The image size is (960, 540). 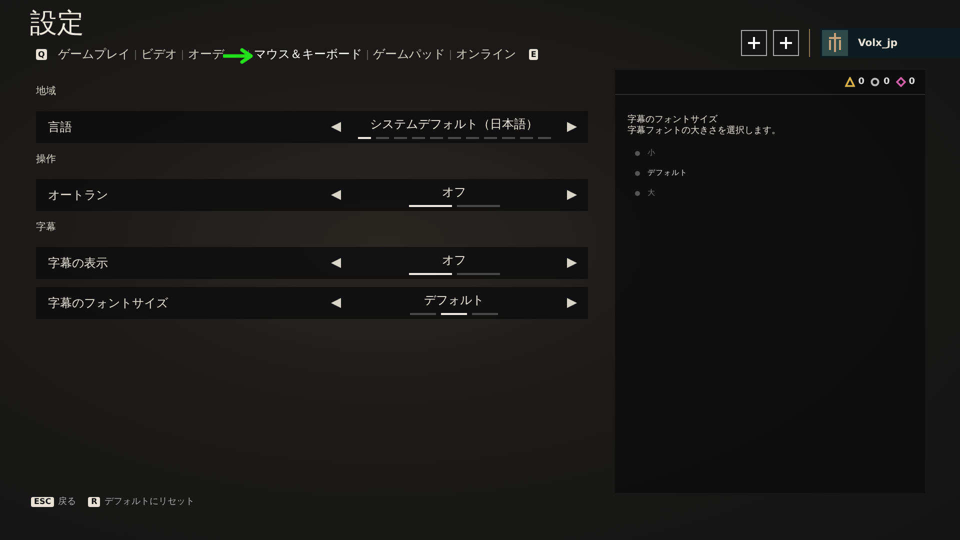 I want to click on tab: ゲームパッド, so click(x=409, y=54).